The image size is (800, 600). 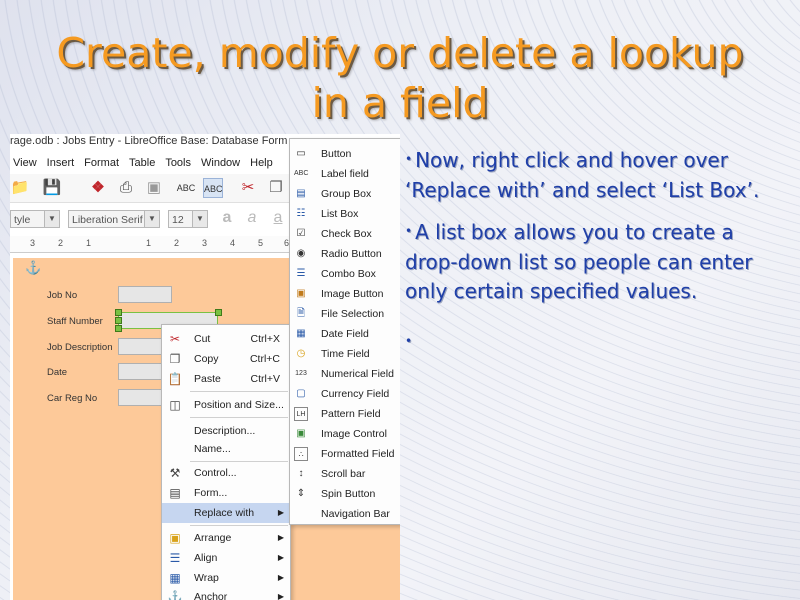 I want to click on italic-icon: a, so click(x=252, y=218).